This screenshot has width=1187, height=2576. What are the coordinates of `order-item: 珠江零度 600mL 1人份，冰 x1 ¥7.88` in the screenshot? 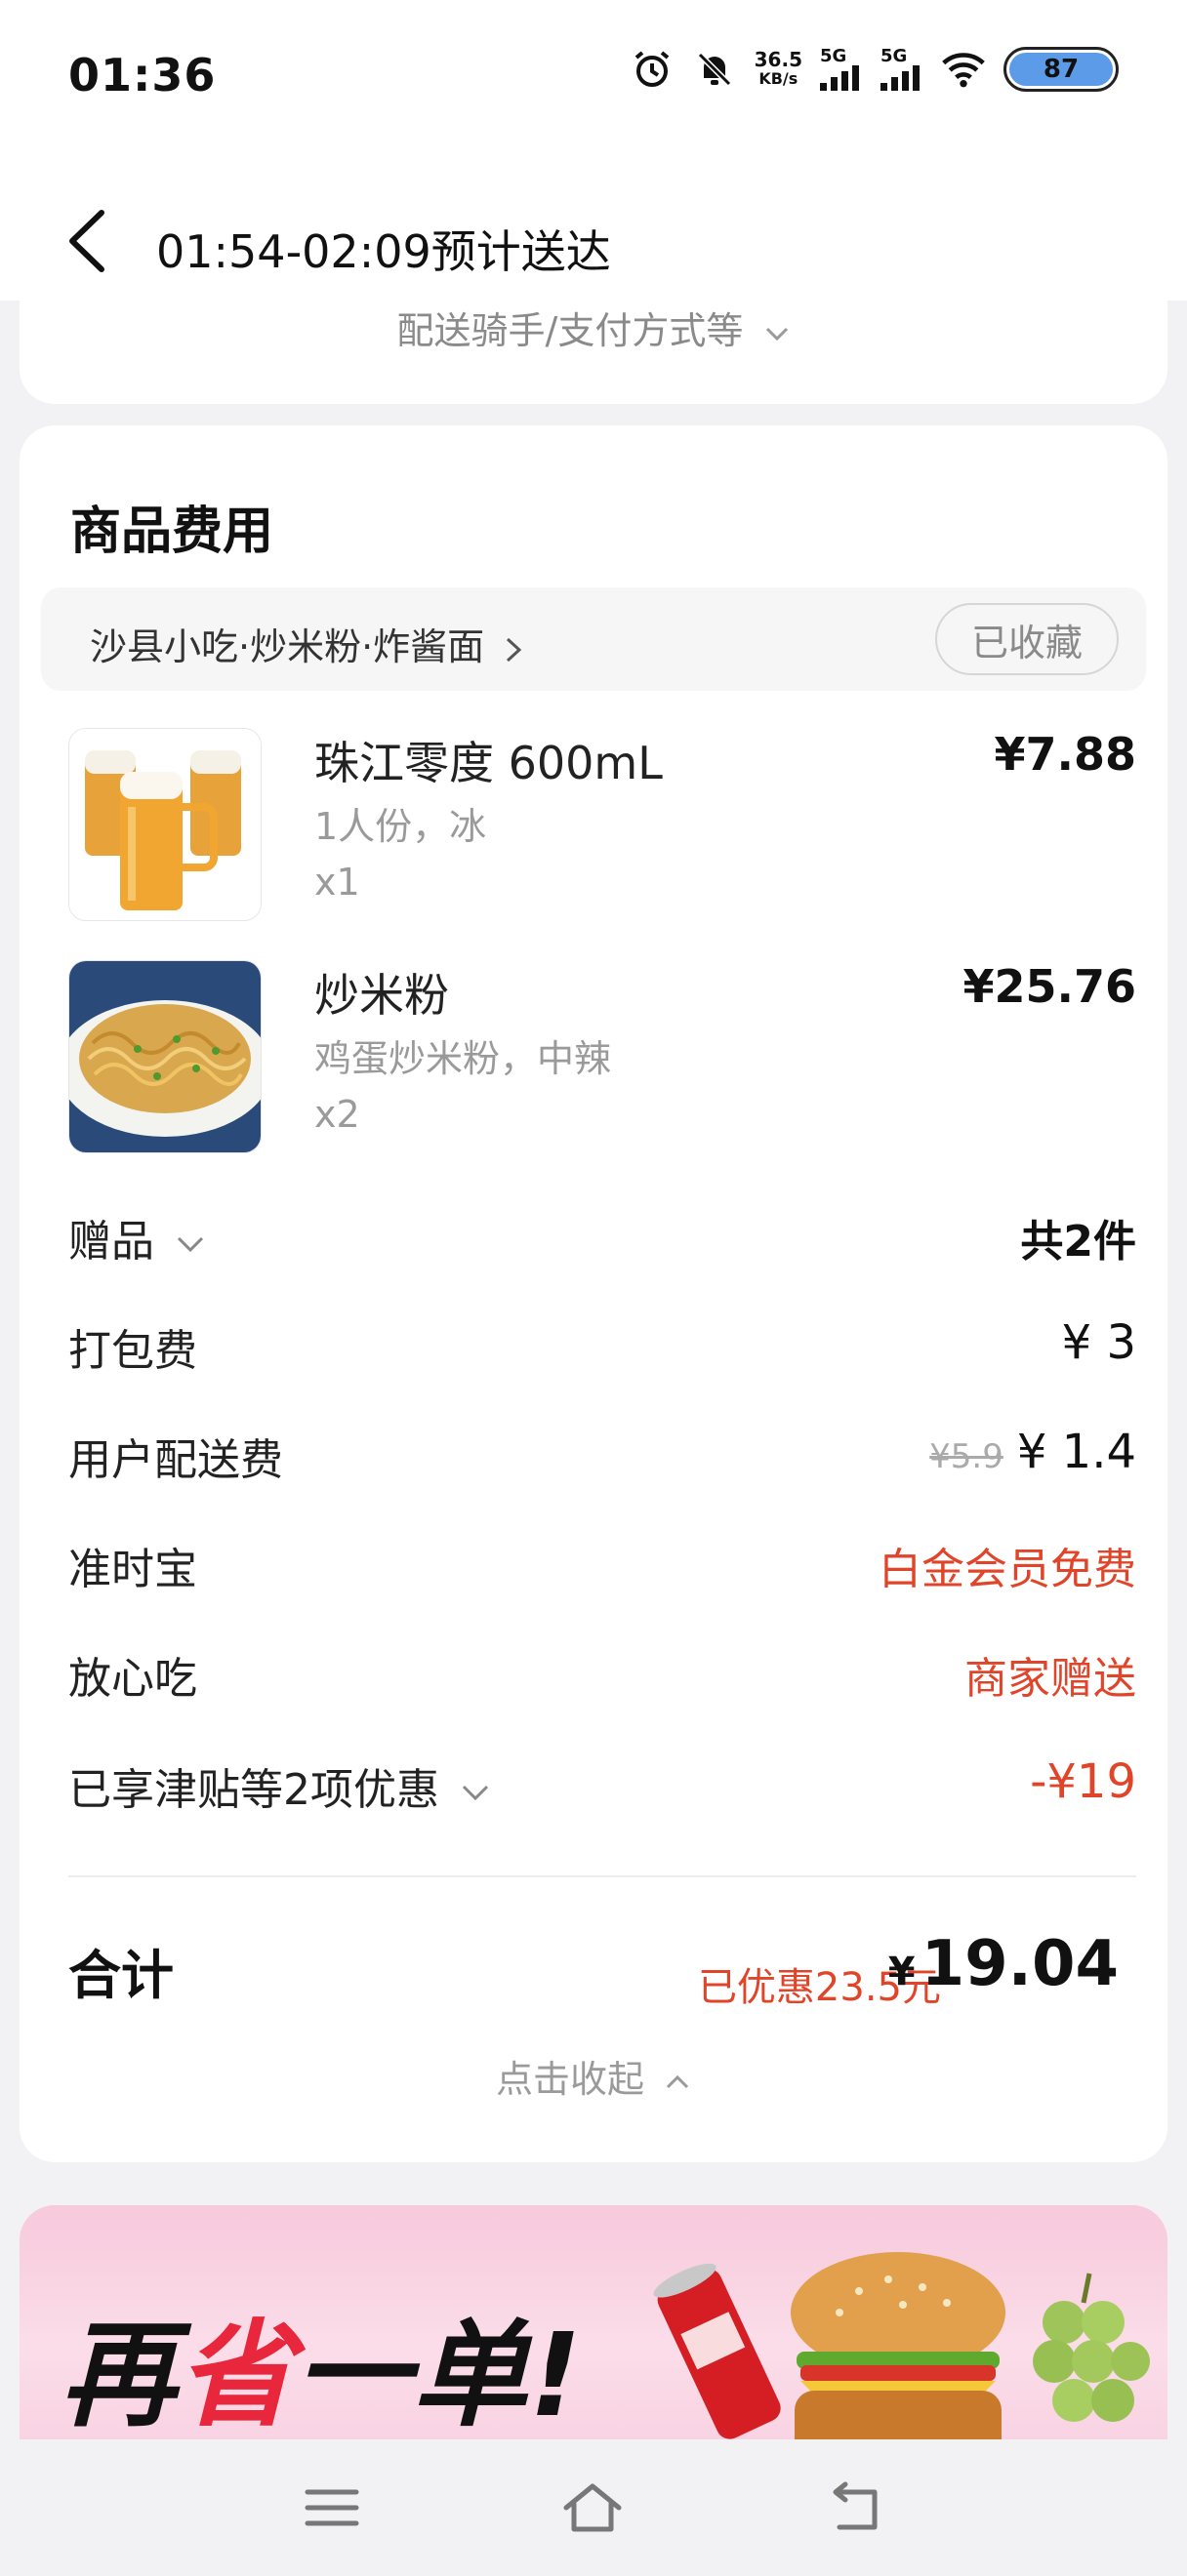 It's located at (602, 825).